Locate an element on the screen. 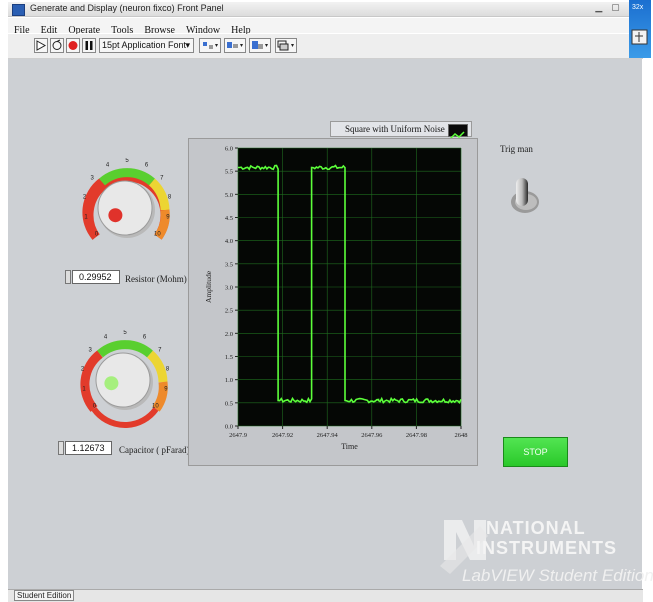 Image resolution: width=653 pixels, height=602 pixels. font-select-label: 15pt Application Font is located at coordinates (144, 45).